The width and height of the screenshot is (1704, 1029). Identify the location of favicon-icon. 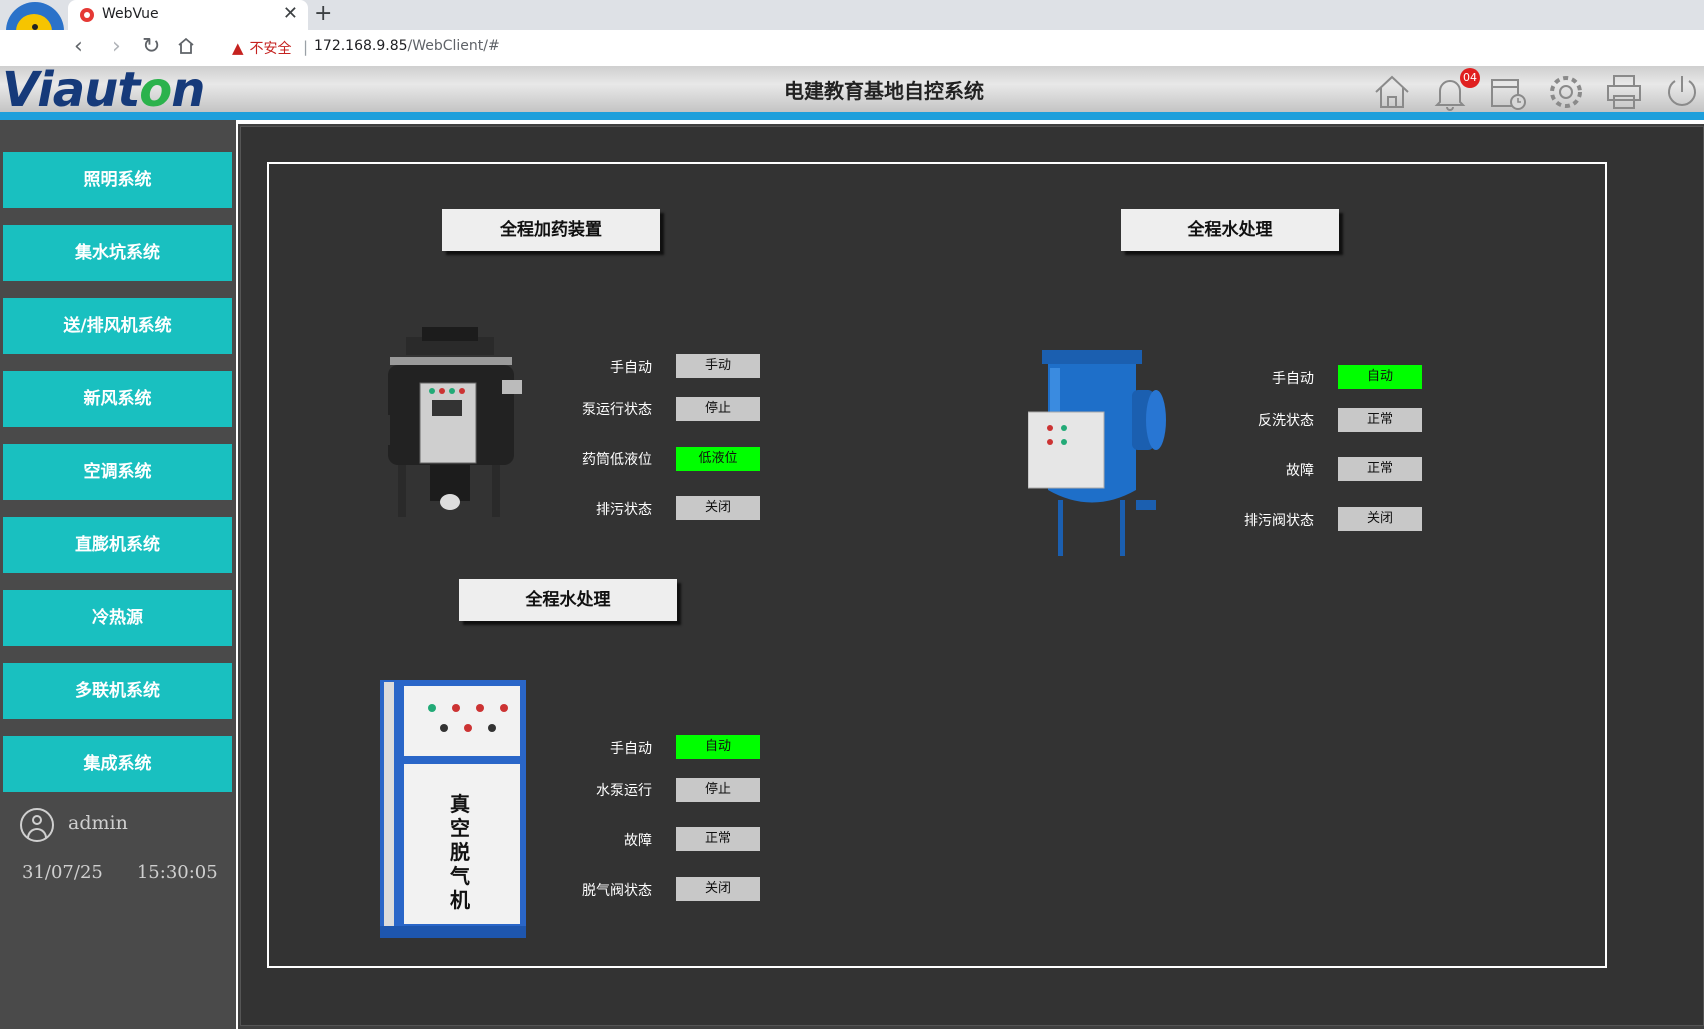
(87, 15).